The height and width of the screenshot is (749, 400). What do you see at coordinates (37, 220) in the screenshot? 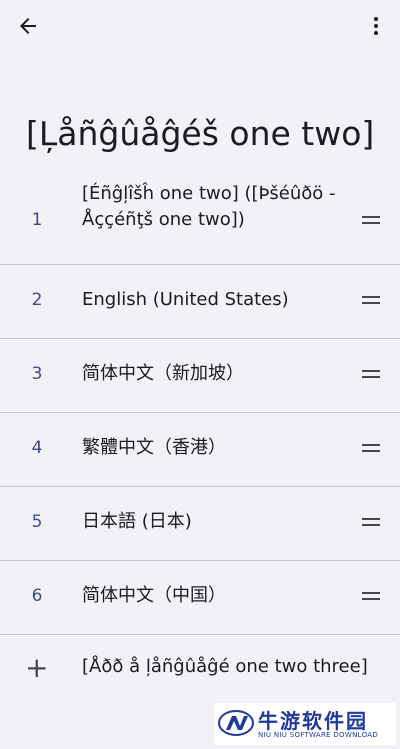
I see `language-number: 1` at bounding box center [37, 220].